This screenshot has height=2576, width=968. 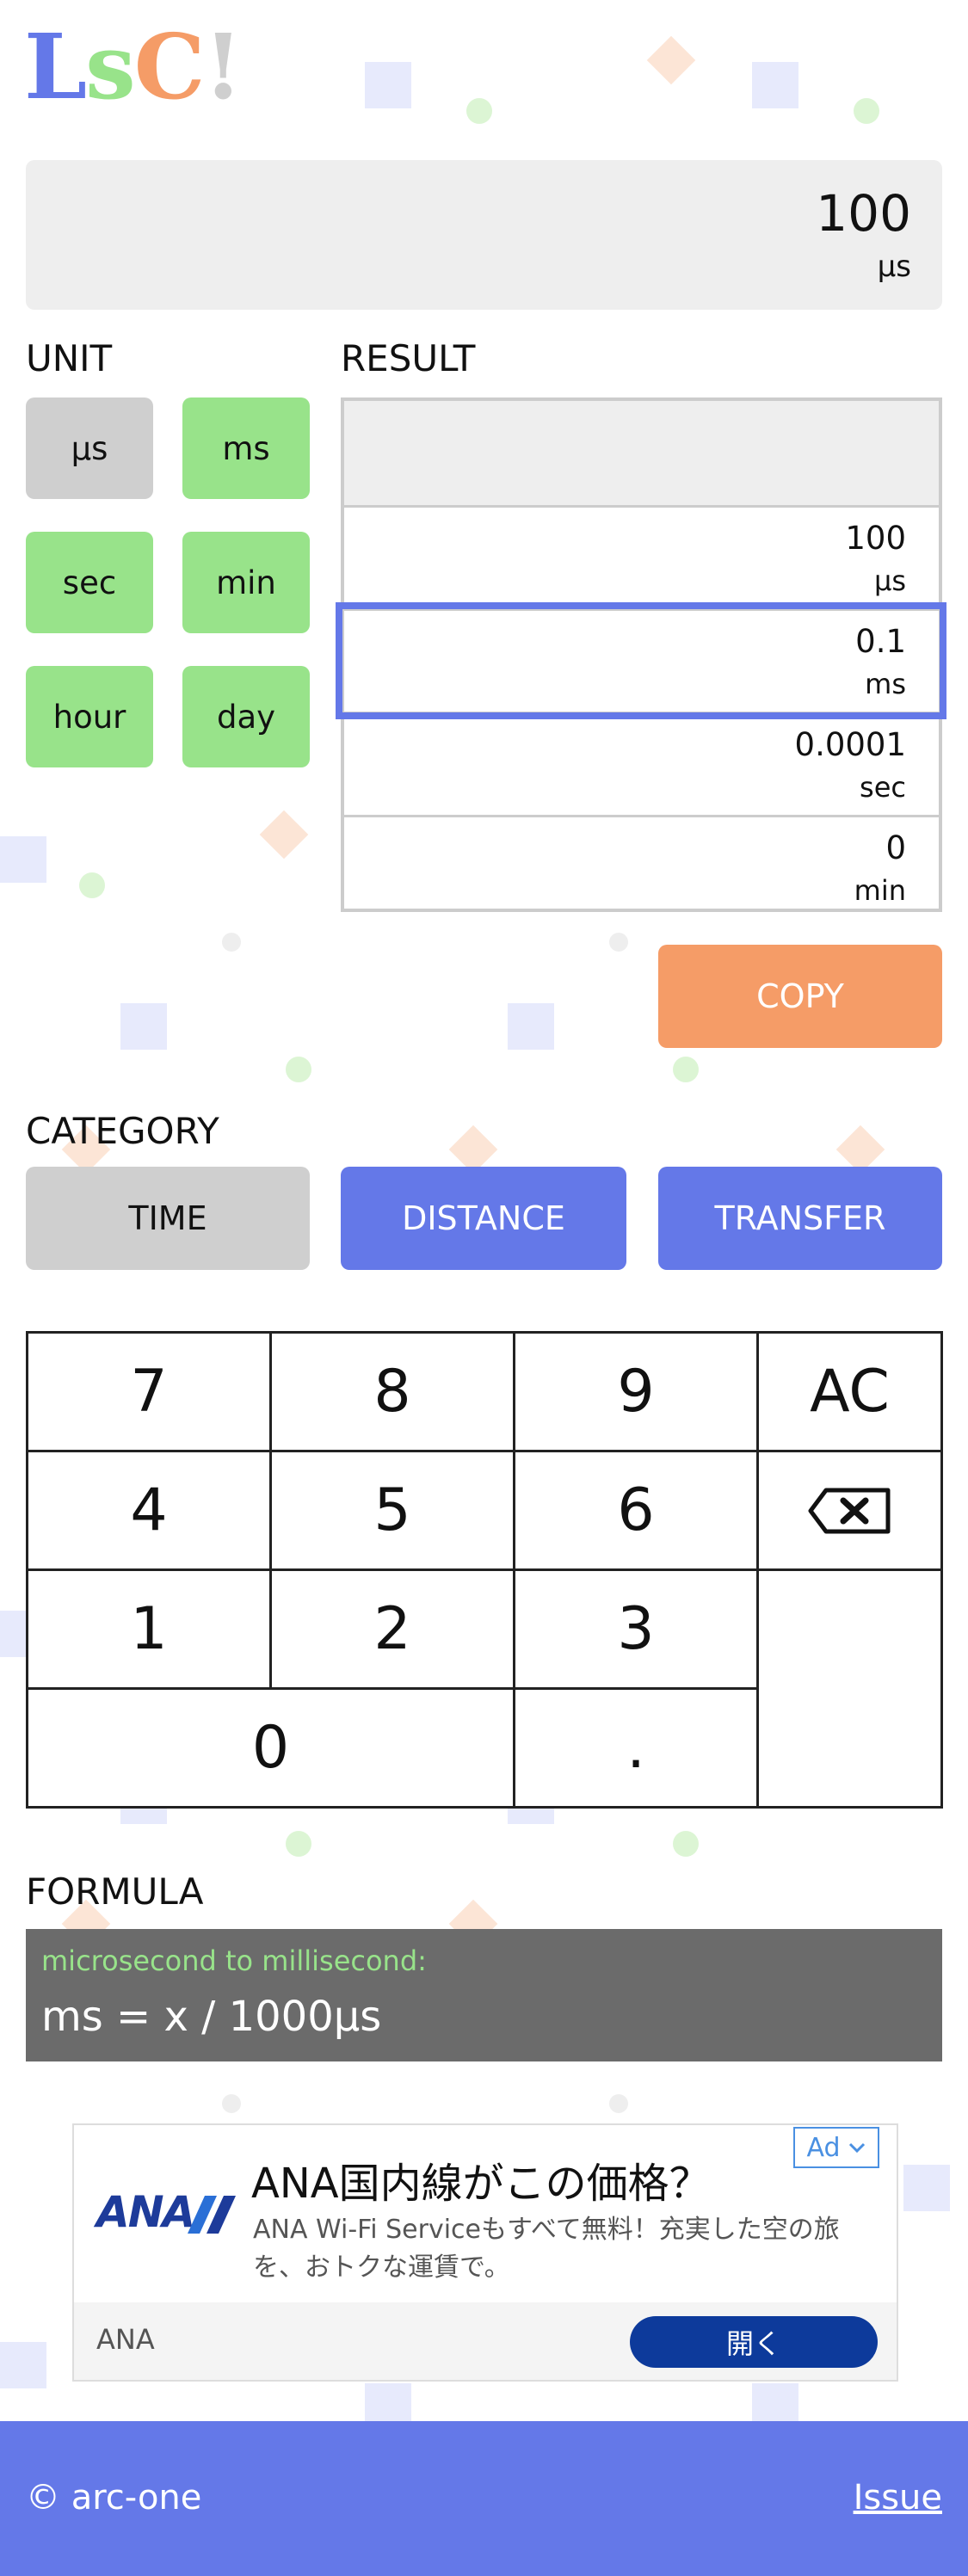 I want to click on input-display: 100 µs, so click(x=484, y=235).